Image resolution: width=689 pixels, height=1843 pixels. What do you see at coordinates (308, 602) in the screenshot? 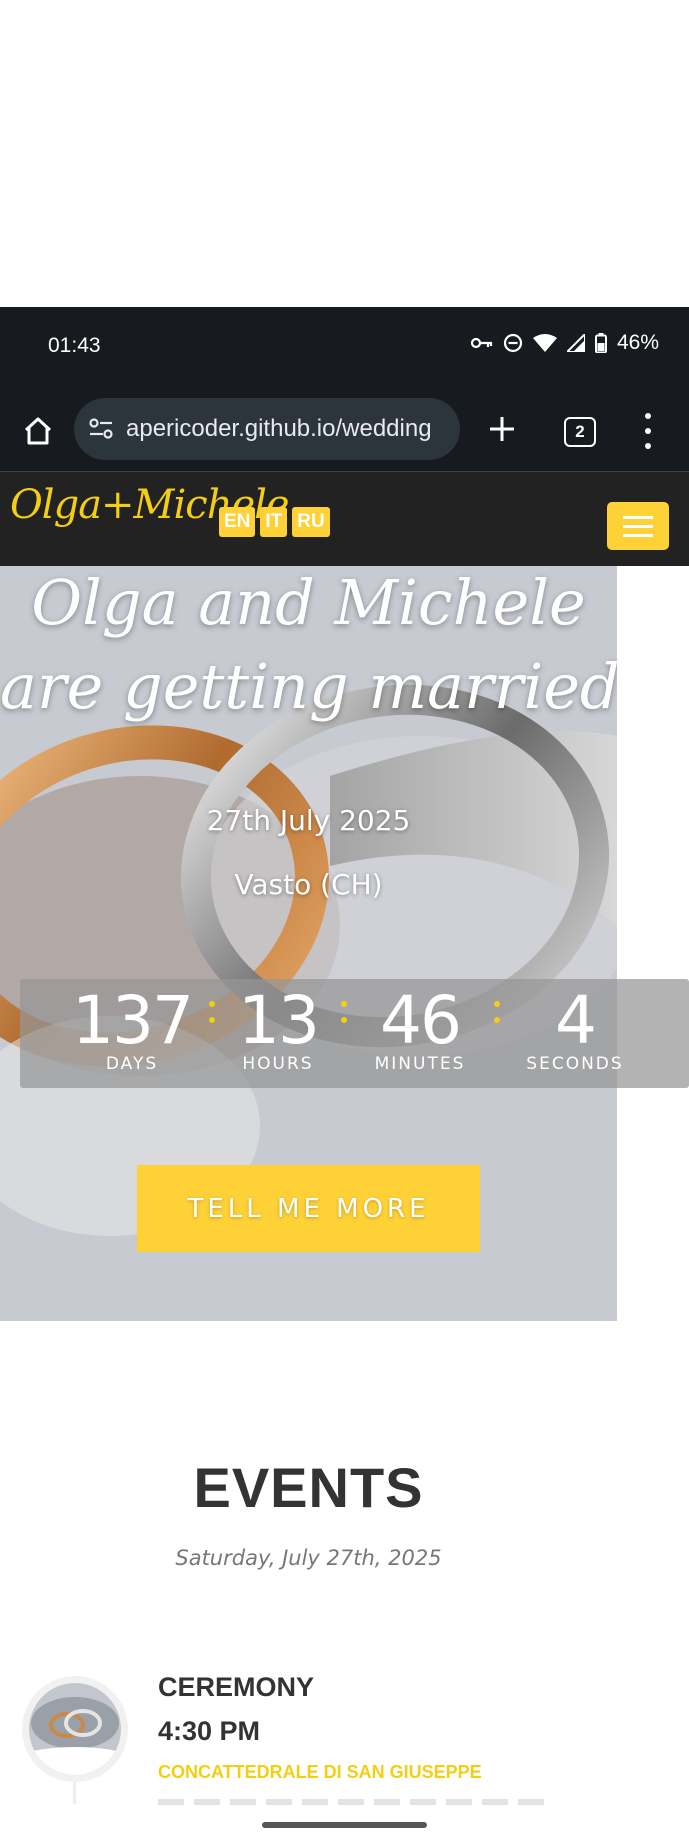
I see `hero-title-line1: Olga and Michele` at bounding box center [308, 602].